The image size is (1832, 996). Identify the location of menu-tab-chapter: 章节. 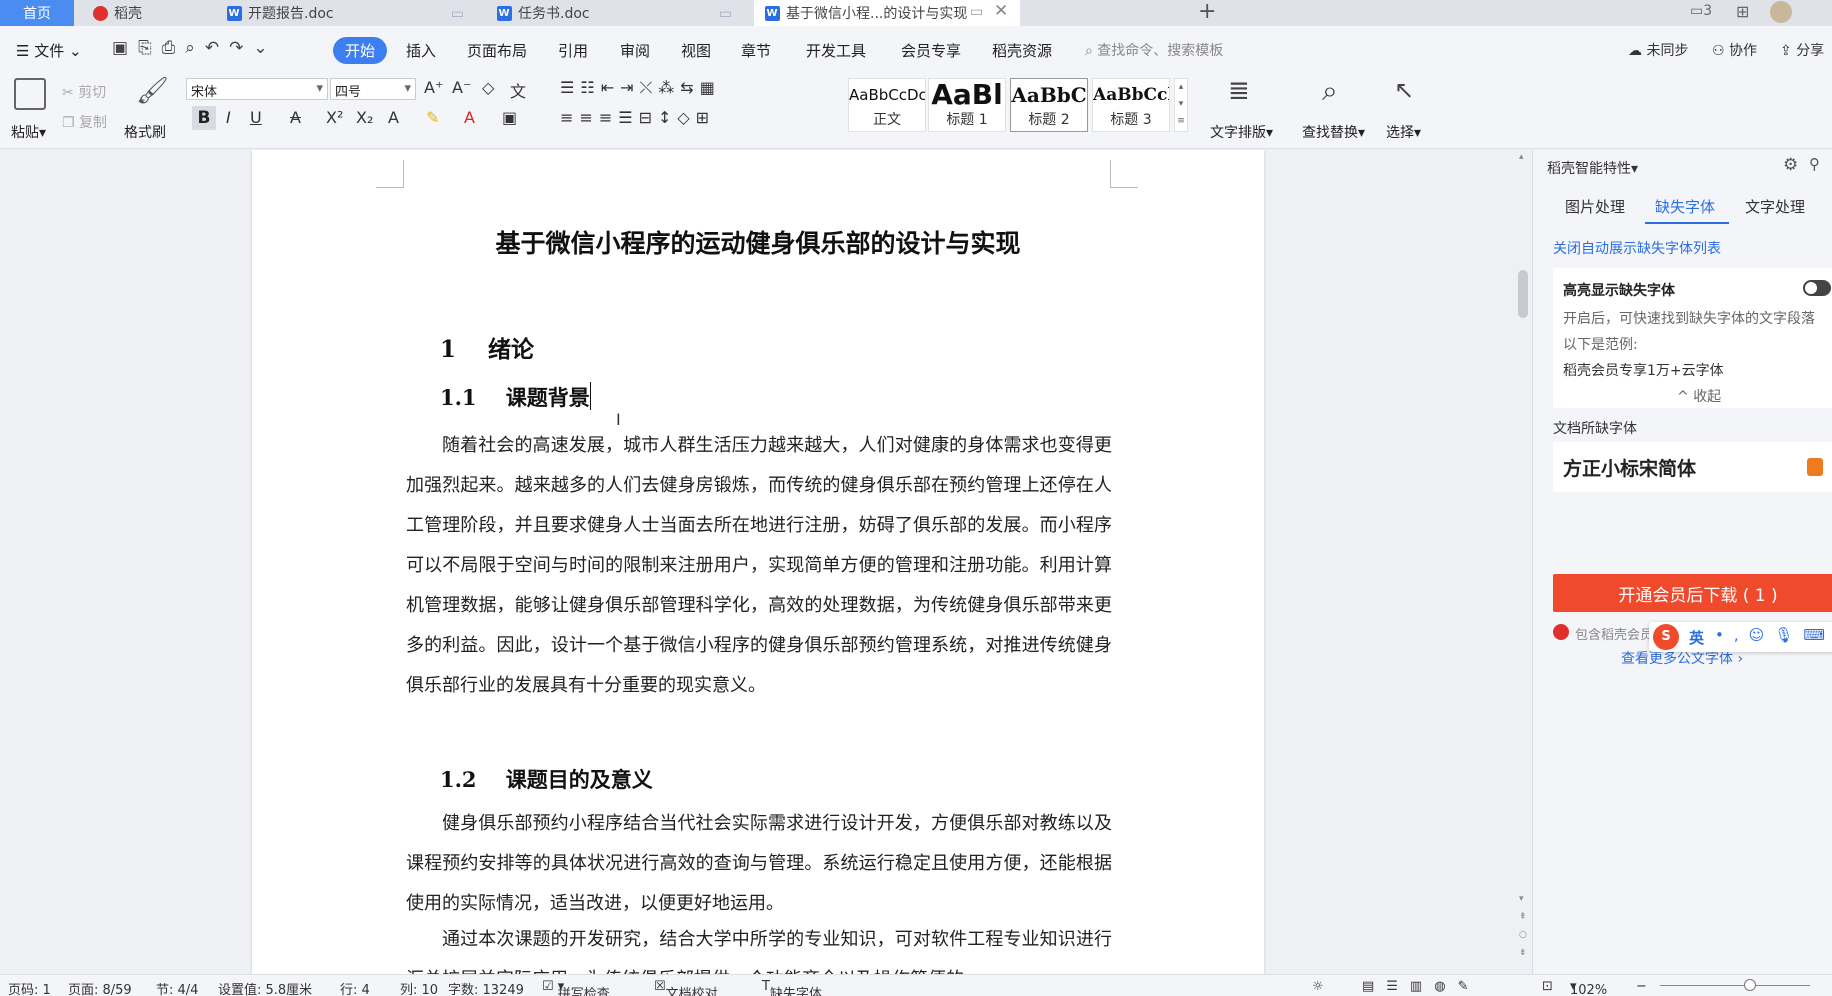
(756, 50).